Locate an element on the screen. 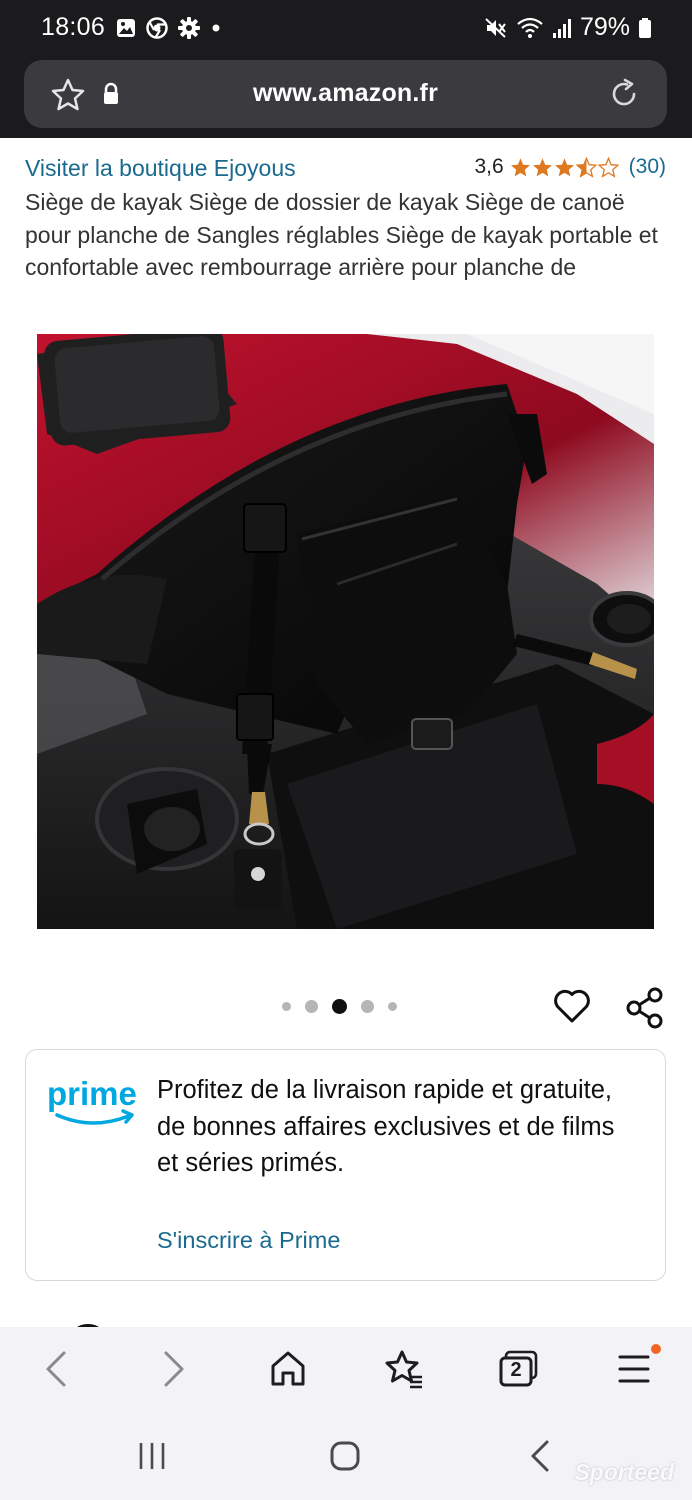  watermark-text: Sporteed is located at coordinates (624, 1472).